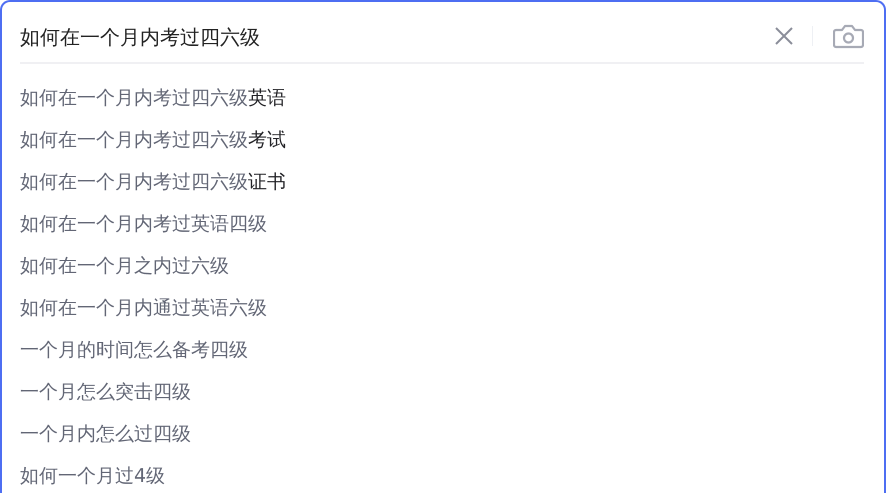 The image size is (886, 493). I want to click on suggestion-item: 如何在一个月之内过六级, so click(124, 266).